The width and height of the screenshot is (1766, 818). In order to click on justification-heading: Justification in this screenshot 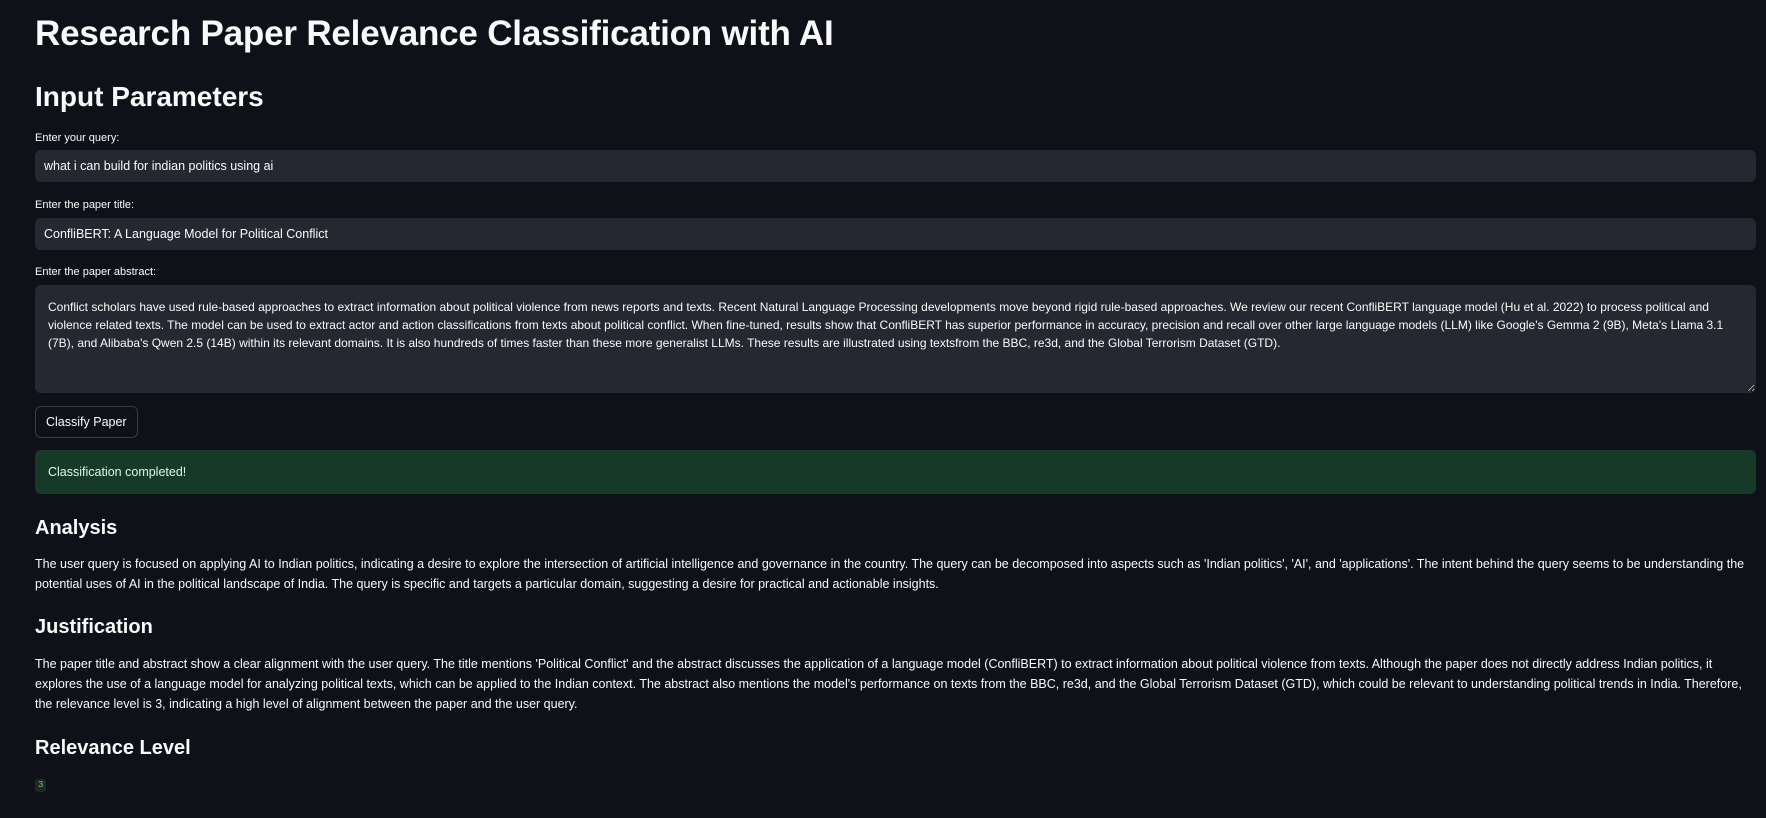, I will do `click(94, 627)`.